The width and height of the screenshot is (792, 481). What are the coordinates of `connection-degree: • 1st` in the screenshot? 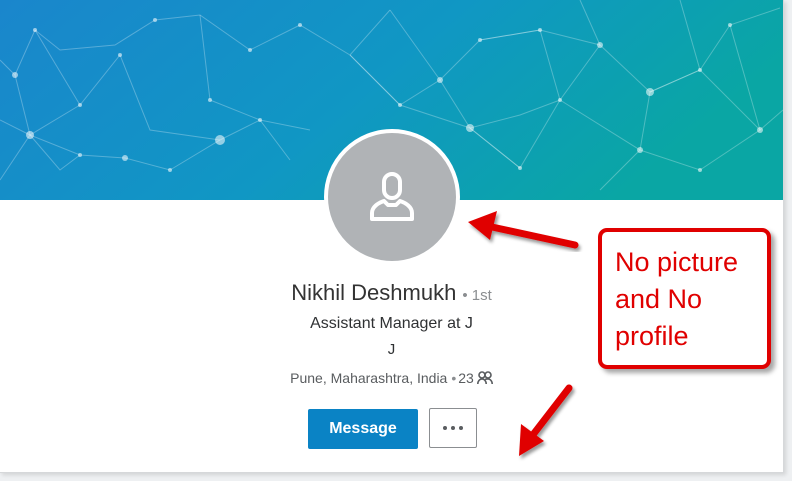 It's located at (477, 295).